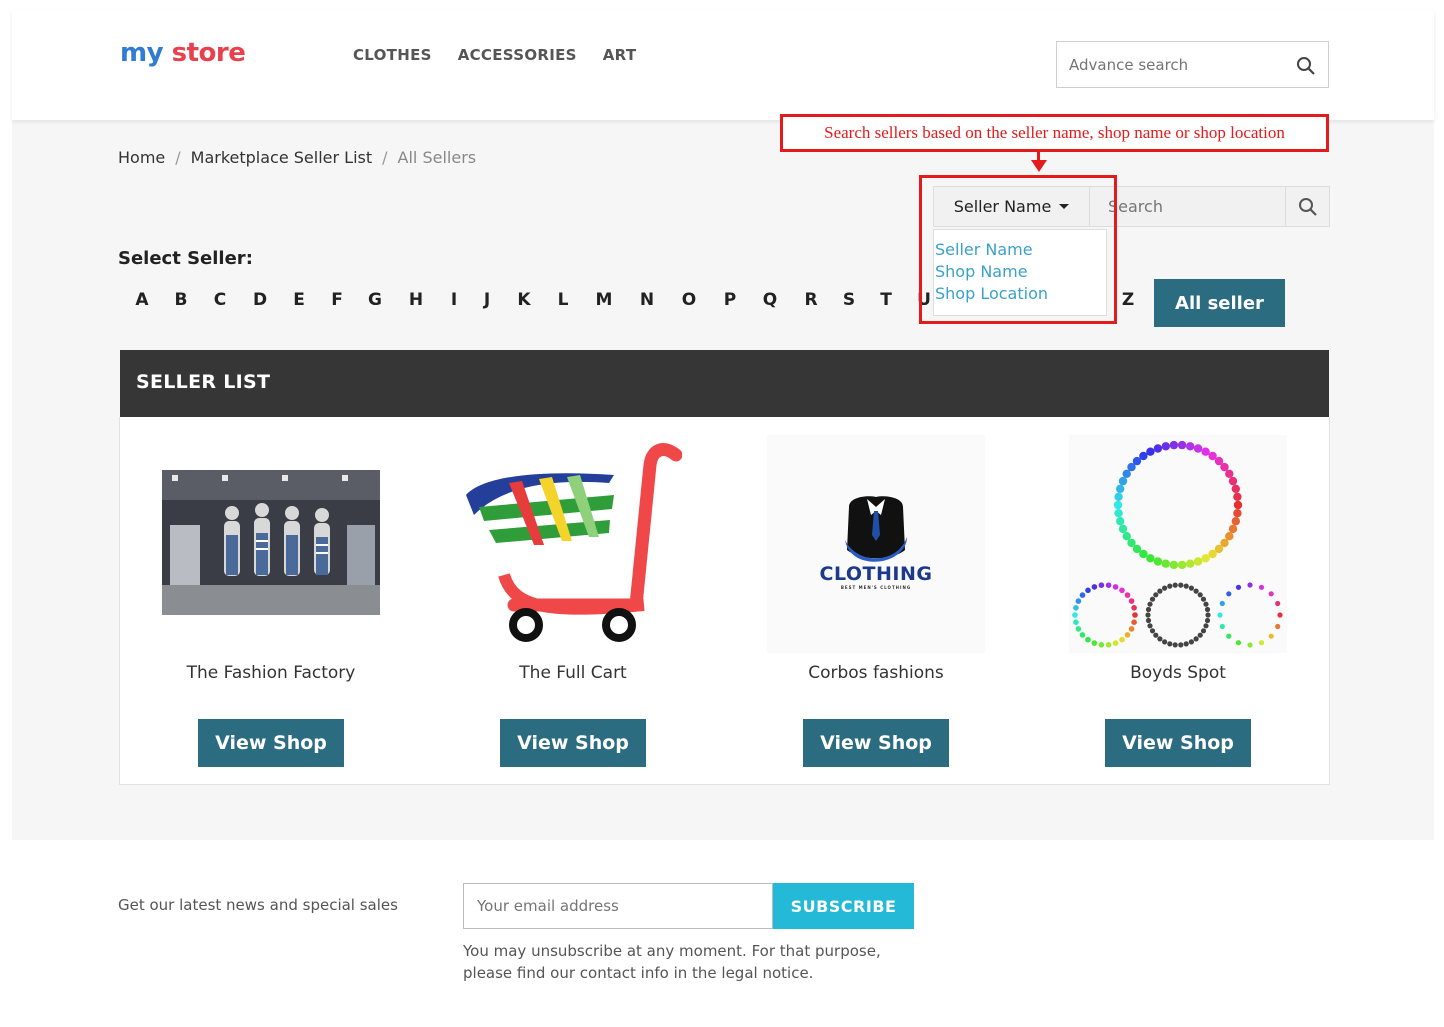  What do you see at coordinates (604, 300) in the screenshot?
I see `letter-filter-m: M` at bounding box center [604, 300].